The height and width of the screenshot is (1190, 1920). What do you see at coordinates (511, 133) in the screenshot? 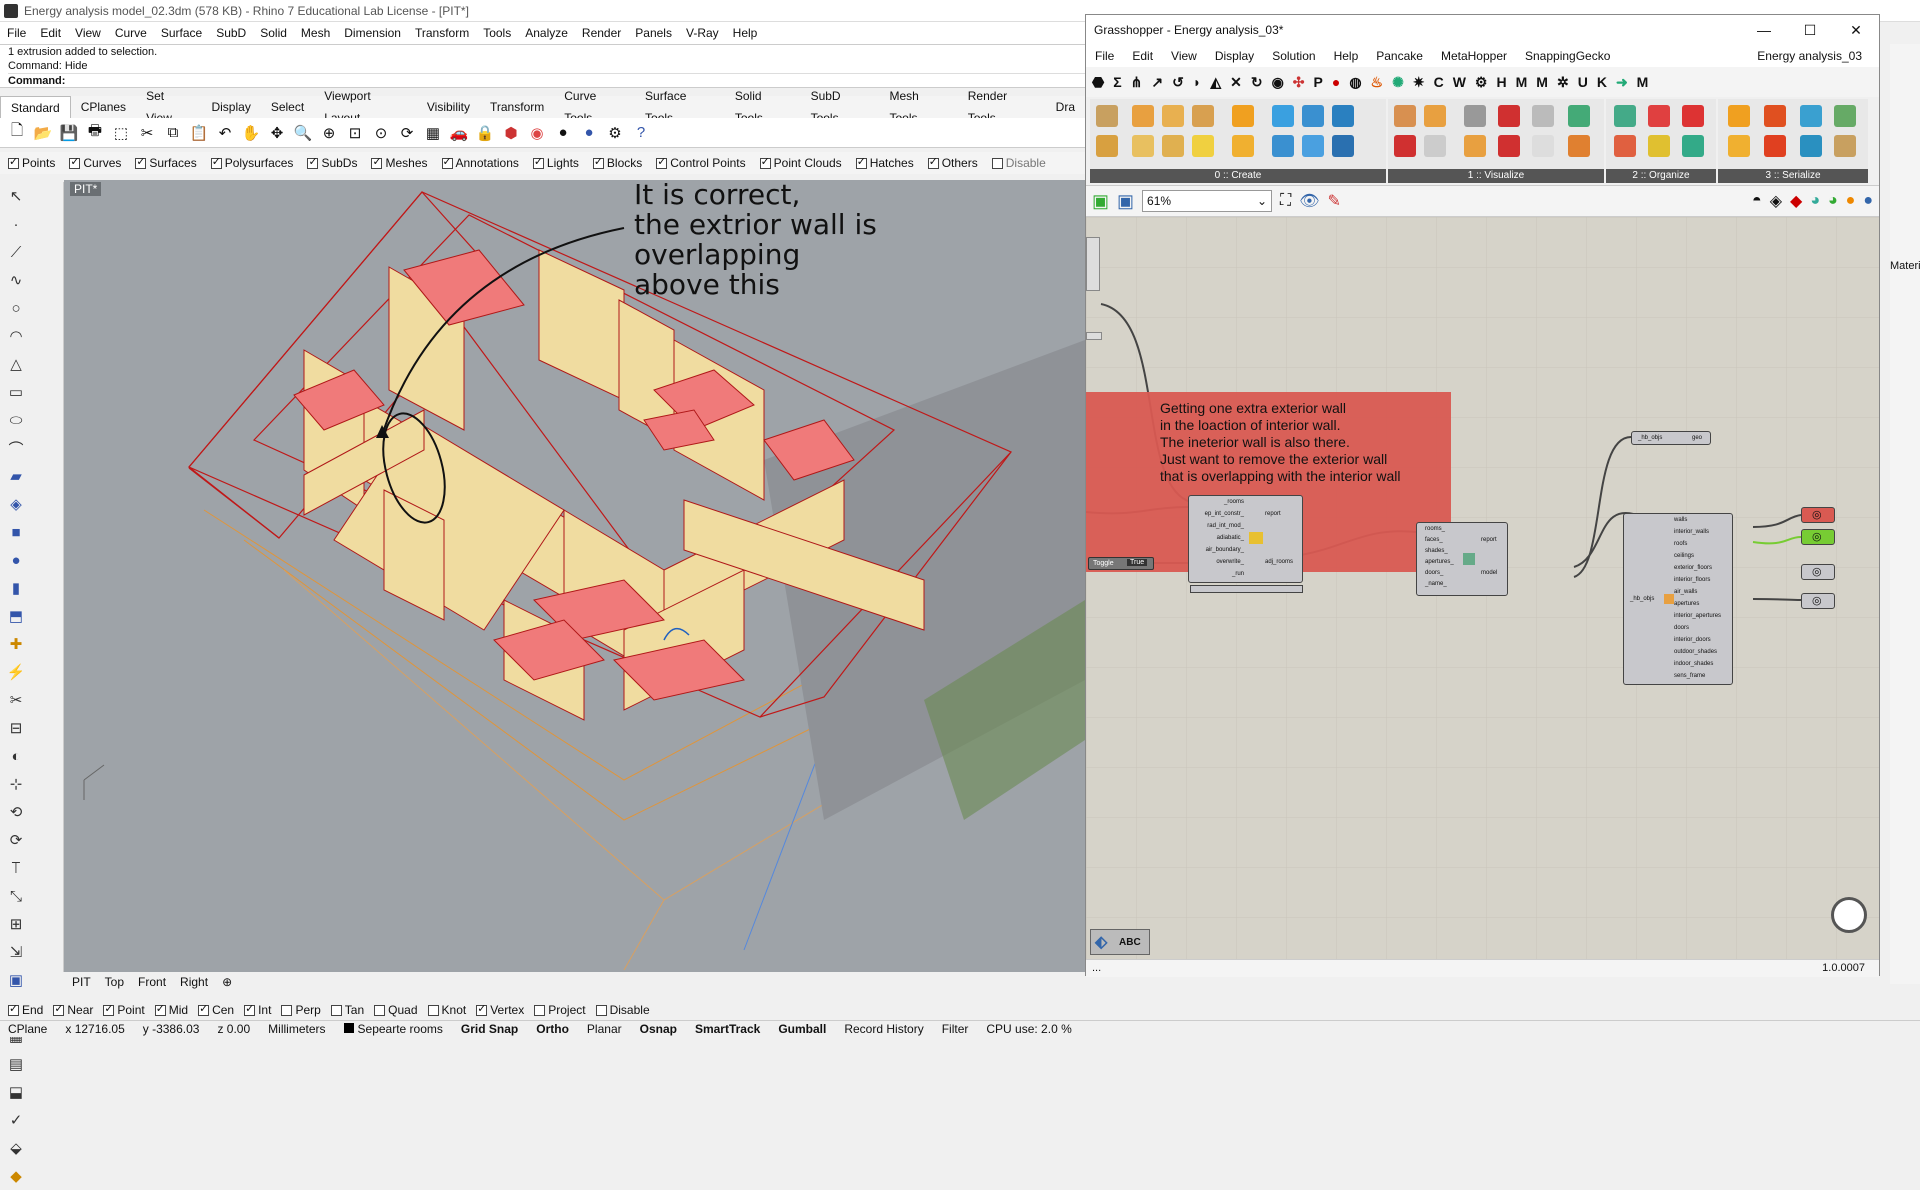
I see `material-icon: ⬢` at bounding box center [511, 133].